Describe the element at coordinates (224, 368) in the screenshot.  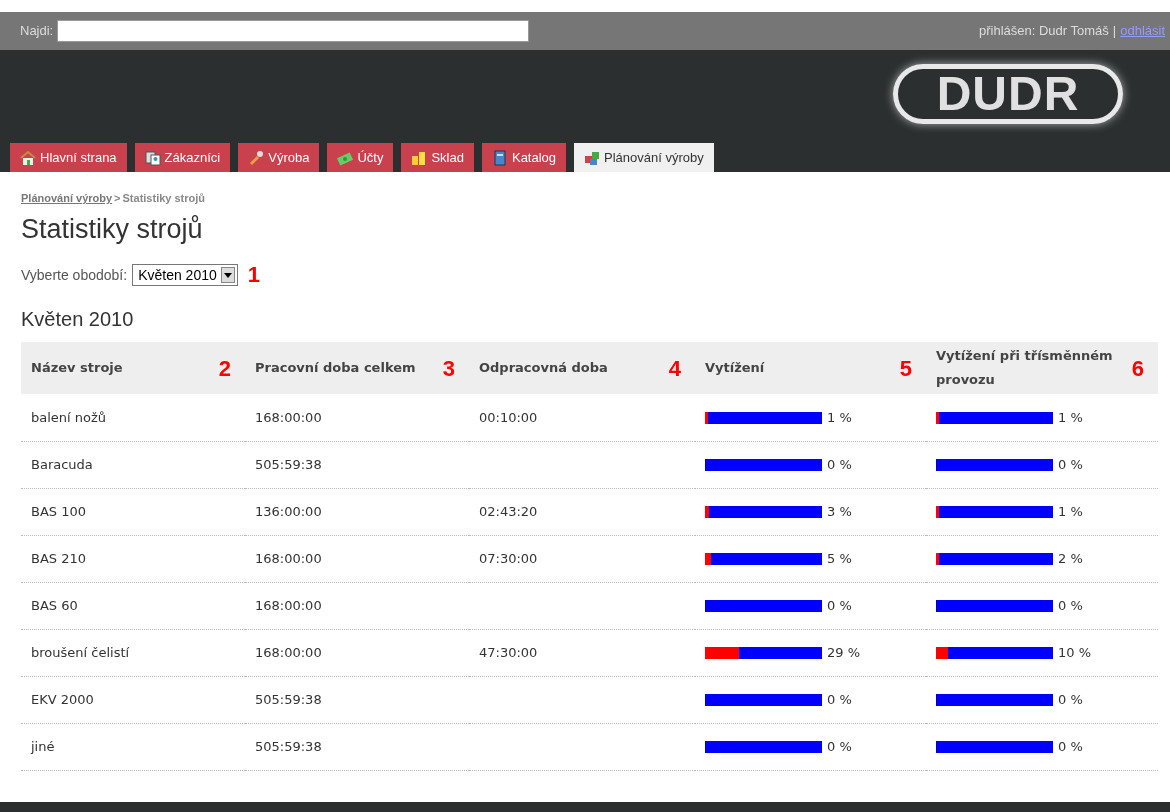
I see `annotation-number: 2` at that location.